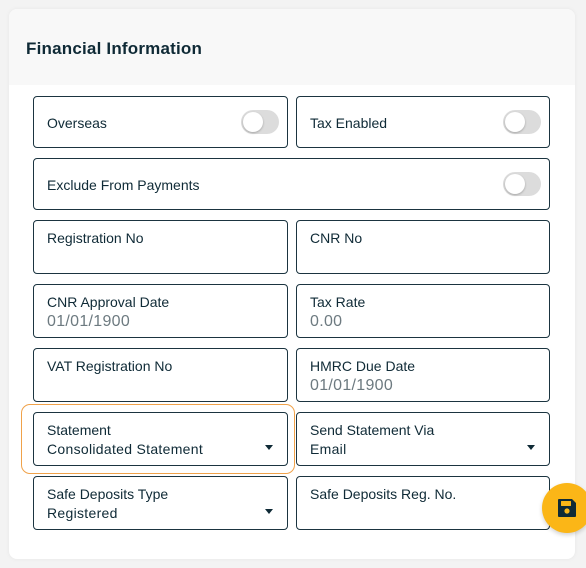 The height and width of the screenshot is (568, 586). Describe the element at coordinates (95, 238) in the screenshot. I see `registration-no-label: Registration No` at that location.